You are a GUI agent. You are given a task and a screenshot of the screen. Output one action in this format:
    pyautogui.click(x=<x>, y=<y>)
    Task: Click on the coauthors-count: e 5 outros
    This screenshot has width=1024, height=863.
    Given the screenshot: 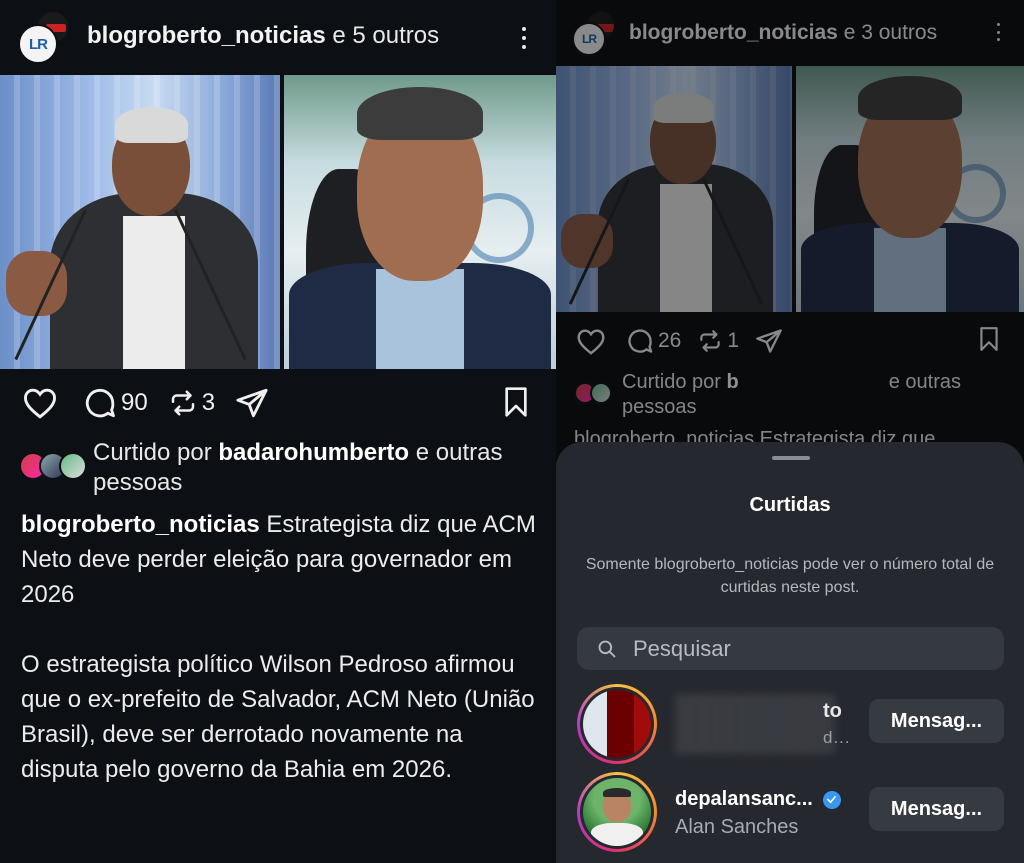 What is the action you would take?
    pyautogui.click(x=382, y=35)
    